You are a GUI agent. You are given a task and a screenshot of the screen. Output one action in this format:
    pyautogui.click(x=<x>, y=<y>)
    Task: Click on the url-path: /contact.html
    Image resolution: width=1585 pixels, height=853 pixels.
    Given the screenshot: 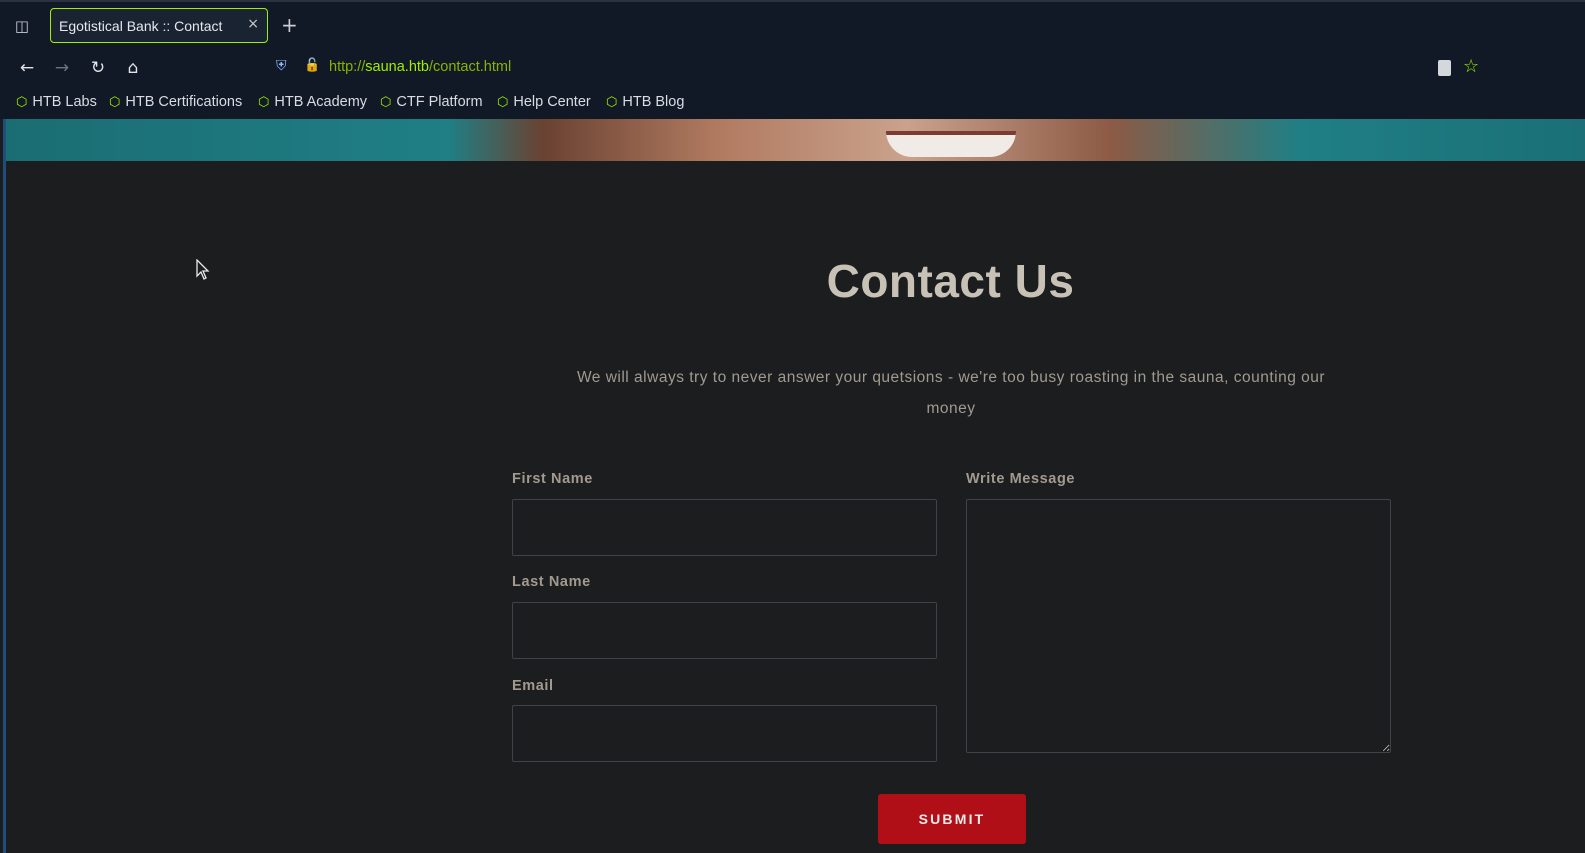 What is the action you would take?
    pyautogui.click(x=470, y=67)
    